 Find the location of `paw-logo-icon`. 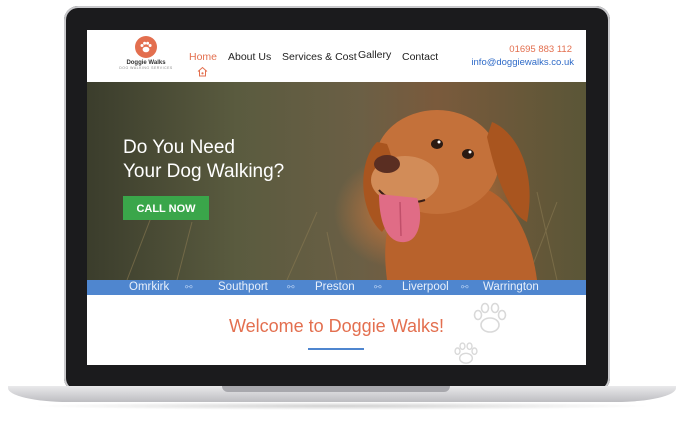

paw-logo-icon is located at coordinates (146, 47).